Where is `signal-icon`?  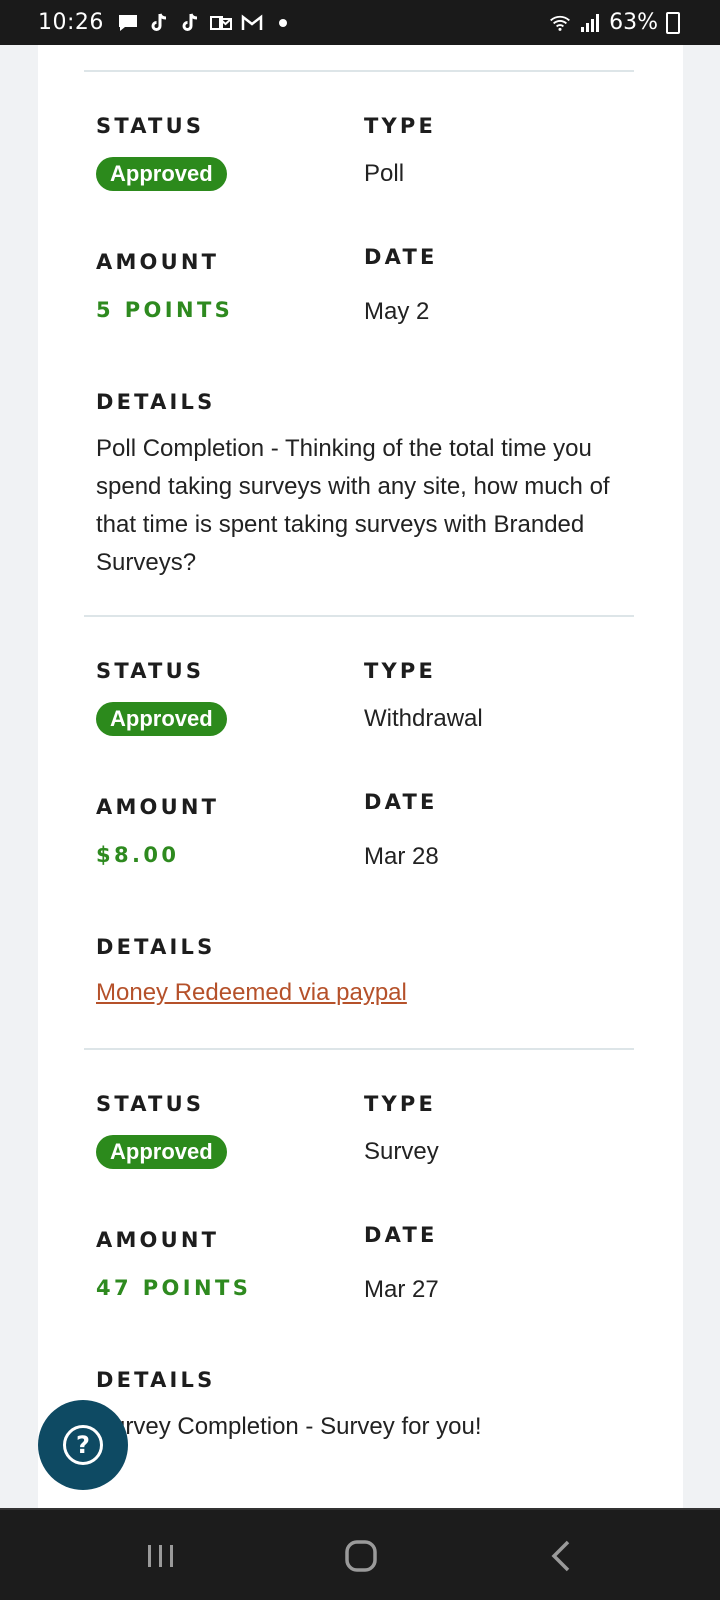
signal-icon is located at coordinates (590, 23).